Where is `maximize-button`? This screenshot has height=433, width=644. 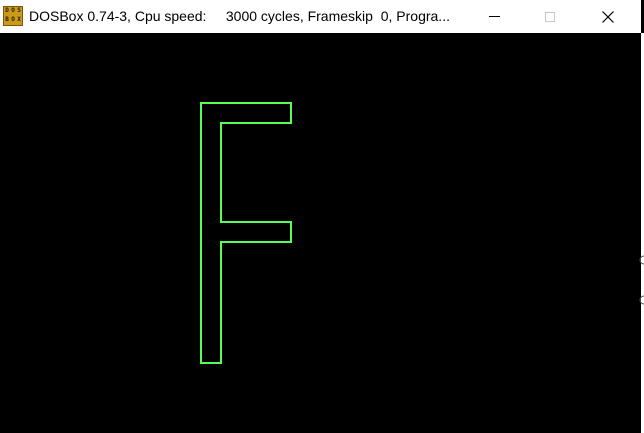 maximize-button is located at coordinates (550, 16).